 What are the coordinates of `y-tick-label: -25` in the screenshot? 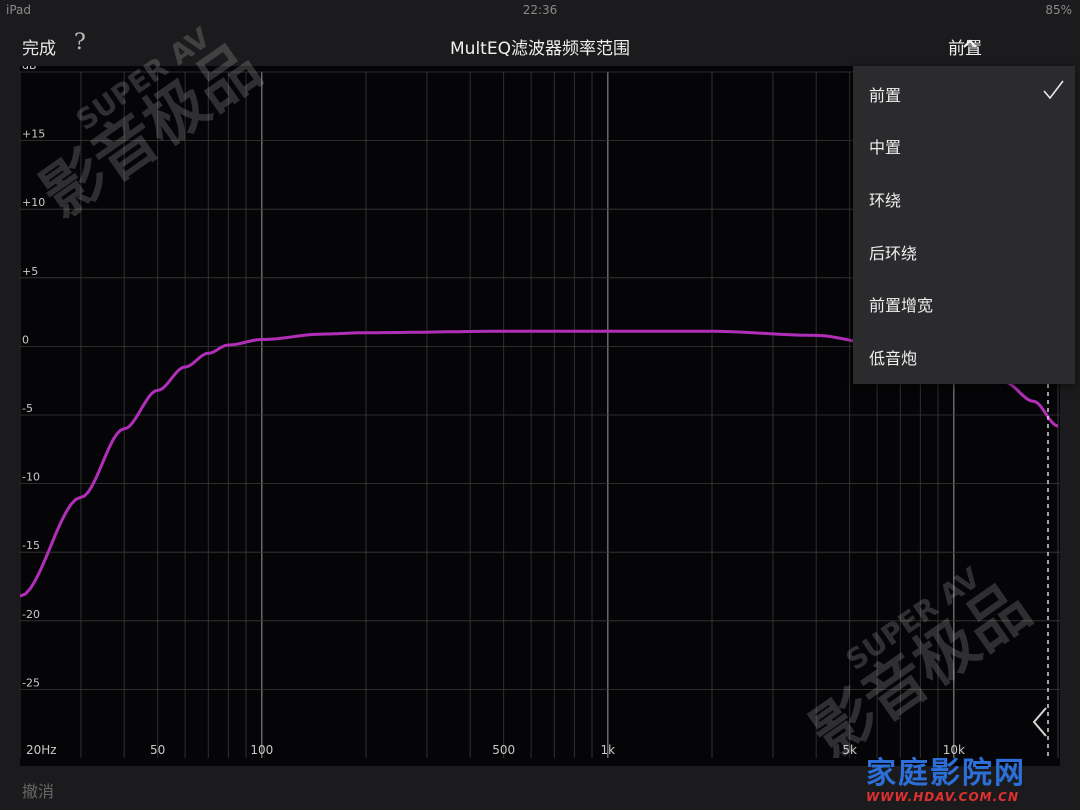 It's located at (31, 682).